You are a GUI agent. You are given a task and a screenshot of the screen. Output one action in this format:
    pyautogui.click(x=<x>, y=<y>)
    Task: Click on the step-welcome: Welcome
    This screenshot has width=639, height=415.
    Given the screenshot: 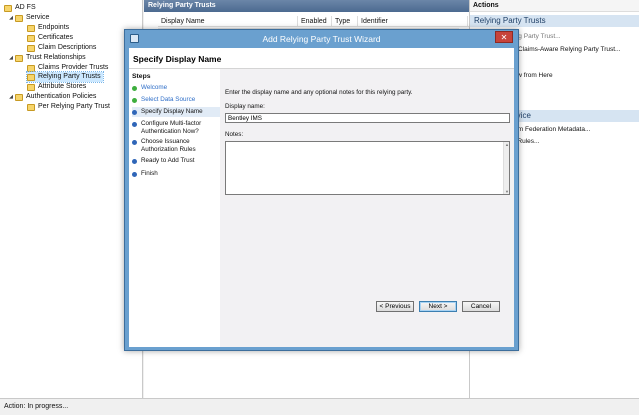 What is the action you would take?
    pyautogui.click(x=177, y=88)
    